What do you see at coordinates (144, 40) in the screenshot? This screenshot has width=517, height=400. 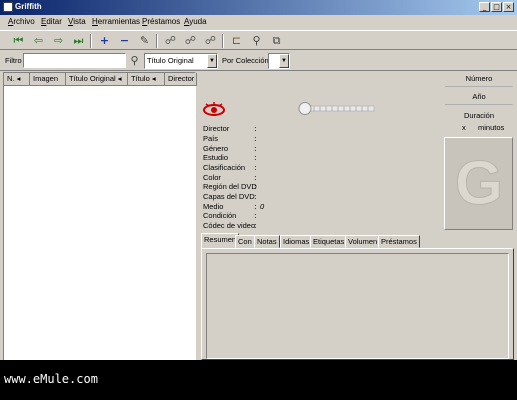 I see `edit-icon: ✎` at bounding box center [144, 40].